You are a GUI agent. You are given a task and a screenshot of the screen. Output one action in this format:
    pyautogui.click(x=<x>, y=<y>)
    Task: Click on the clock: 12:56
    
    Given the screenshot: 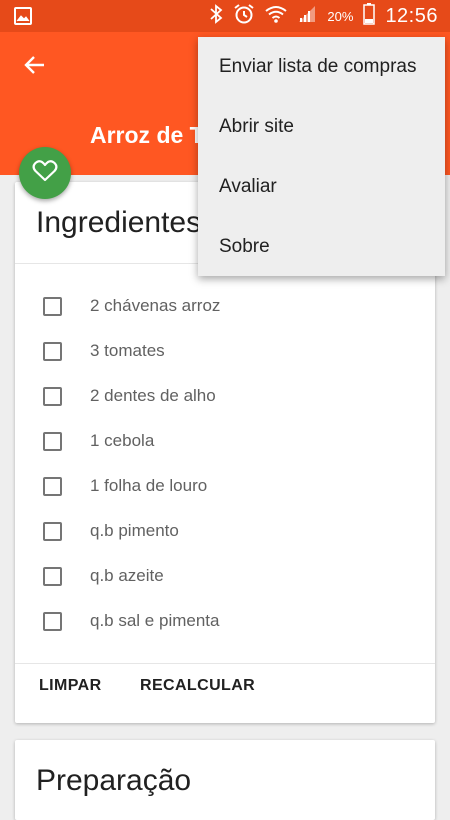 What is the action you would take?
    pyautogui.click(x=411, y=15)
    